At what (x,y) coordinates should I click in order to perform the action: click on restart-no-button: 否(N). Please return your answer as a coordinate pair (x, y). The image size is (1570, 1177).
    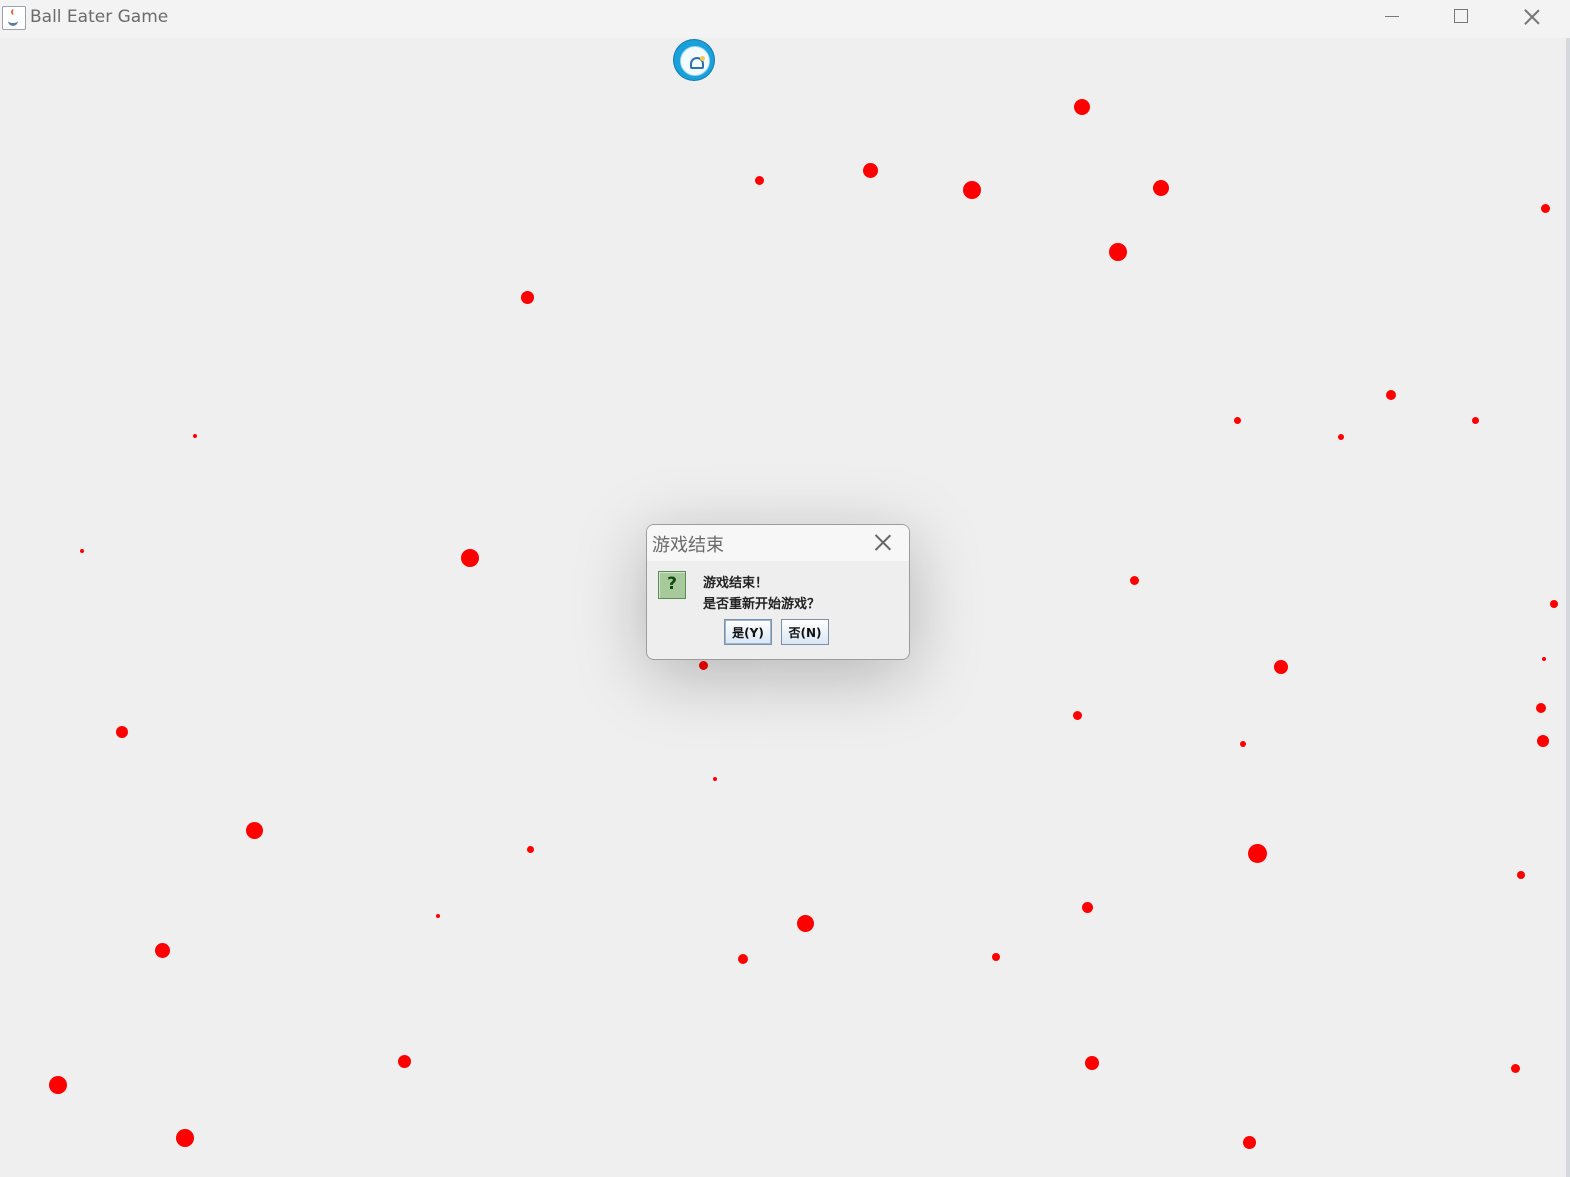
    Looking at the image, I should click on (805, 632).